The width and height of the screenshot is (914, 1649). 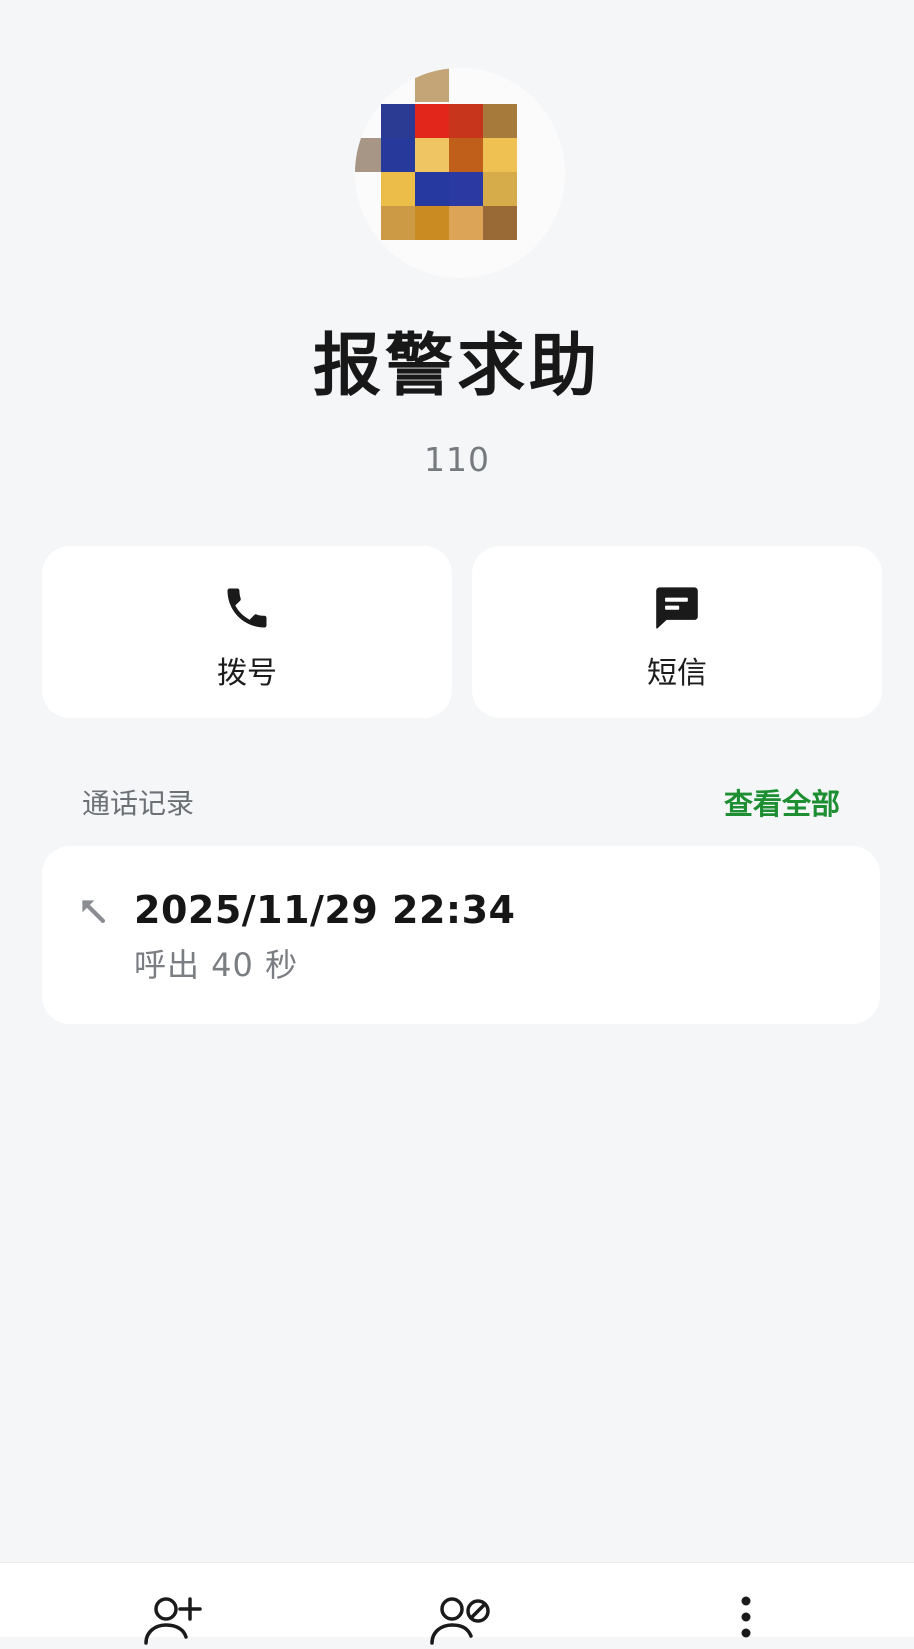 What do you see at coordinates (93, 911) in the screenshot?
I see `outgoing-call-icon` at bounding box center [93, 911].